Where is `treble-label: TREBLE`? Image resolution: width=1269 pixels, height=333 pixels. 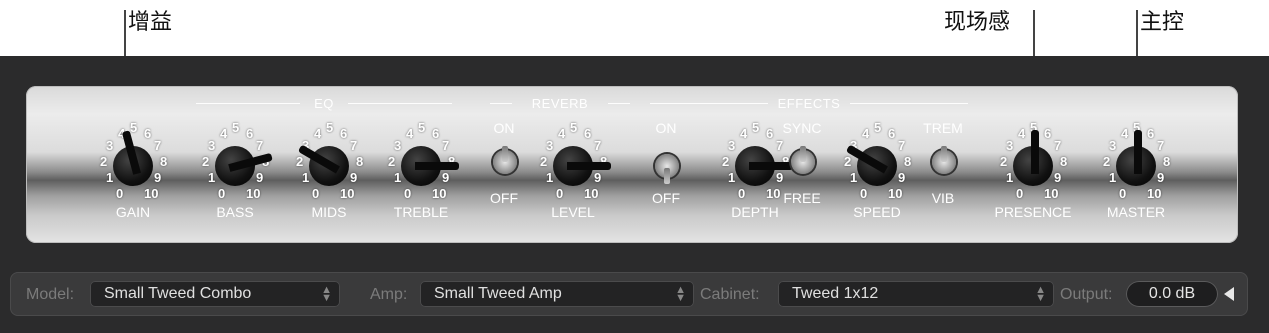 treble-label: TREBLE is located at coordinates (421, 212).